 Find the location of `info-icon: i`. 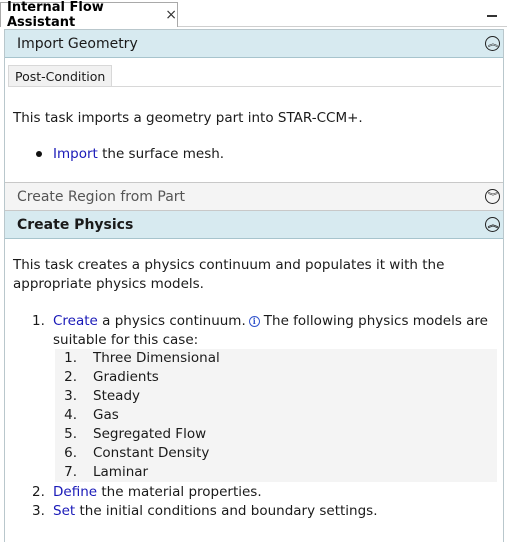

info-icon: i is located at coordinates (254, 321).